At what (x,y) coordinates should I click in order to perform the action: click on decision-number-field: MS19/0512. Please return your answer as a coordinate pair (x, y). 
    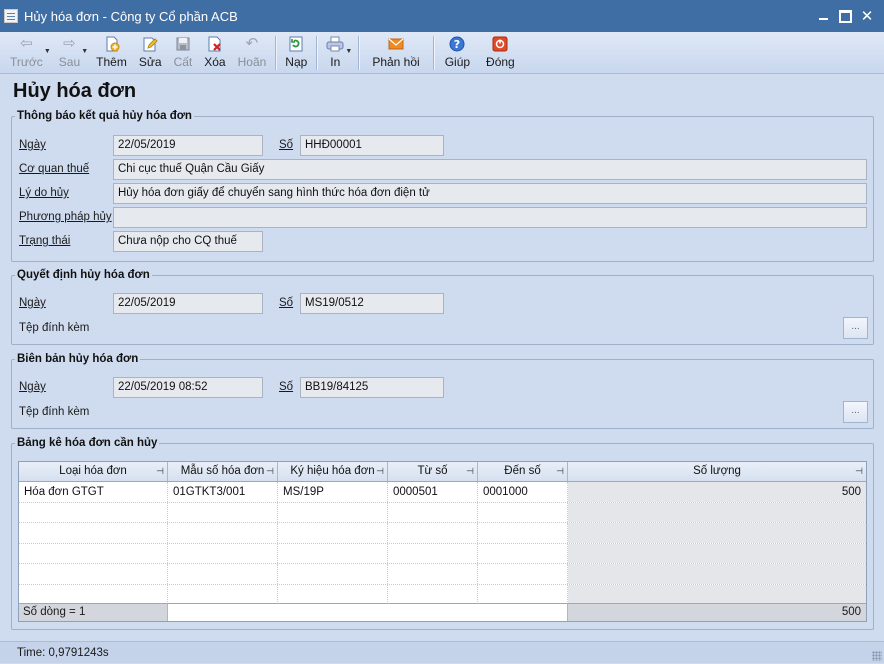
    Looking at the image, I should click on (372, 303).